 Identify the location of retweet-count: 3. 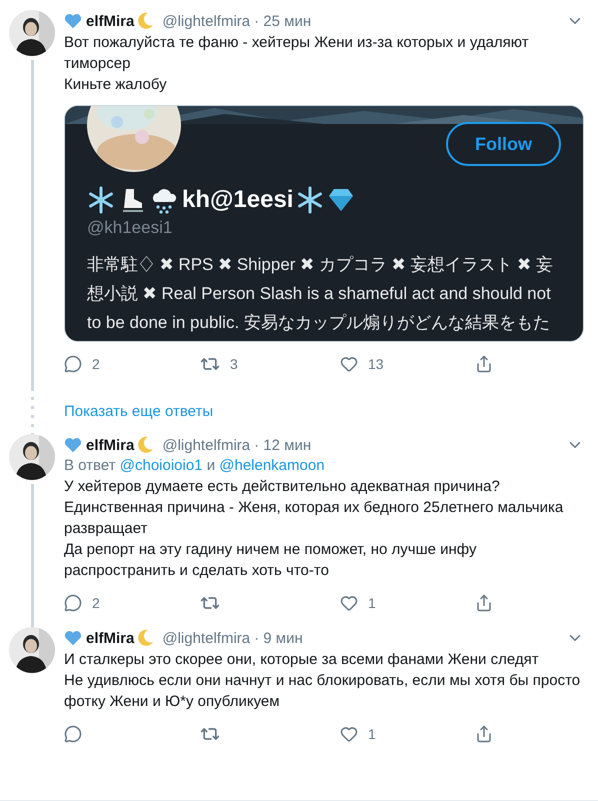
(234, 364).